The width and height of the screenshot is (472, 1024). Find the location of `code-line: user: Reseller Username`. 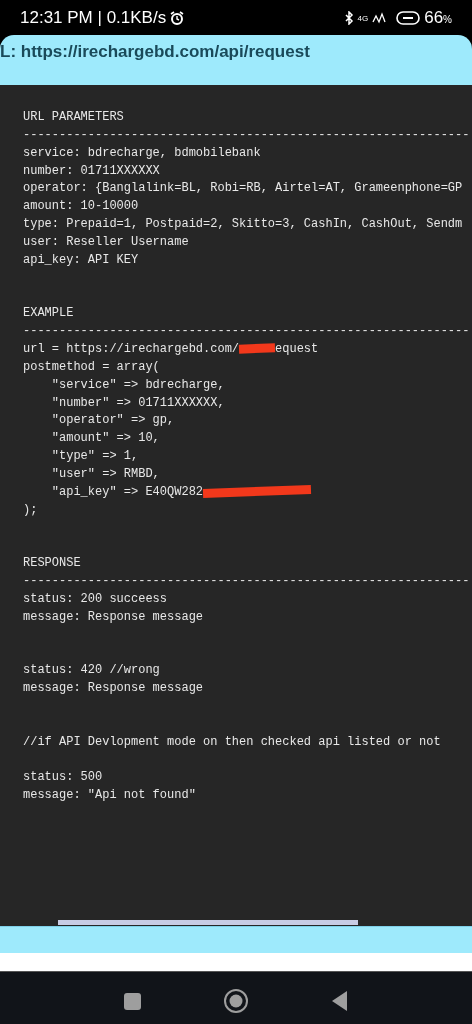

code-line: user: Reseller Username is located at coordinates (106, 242).